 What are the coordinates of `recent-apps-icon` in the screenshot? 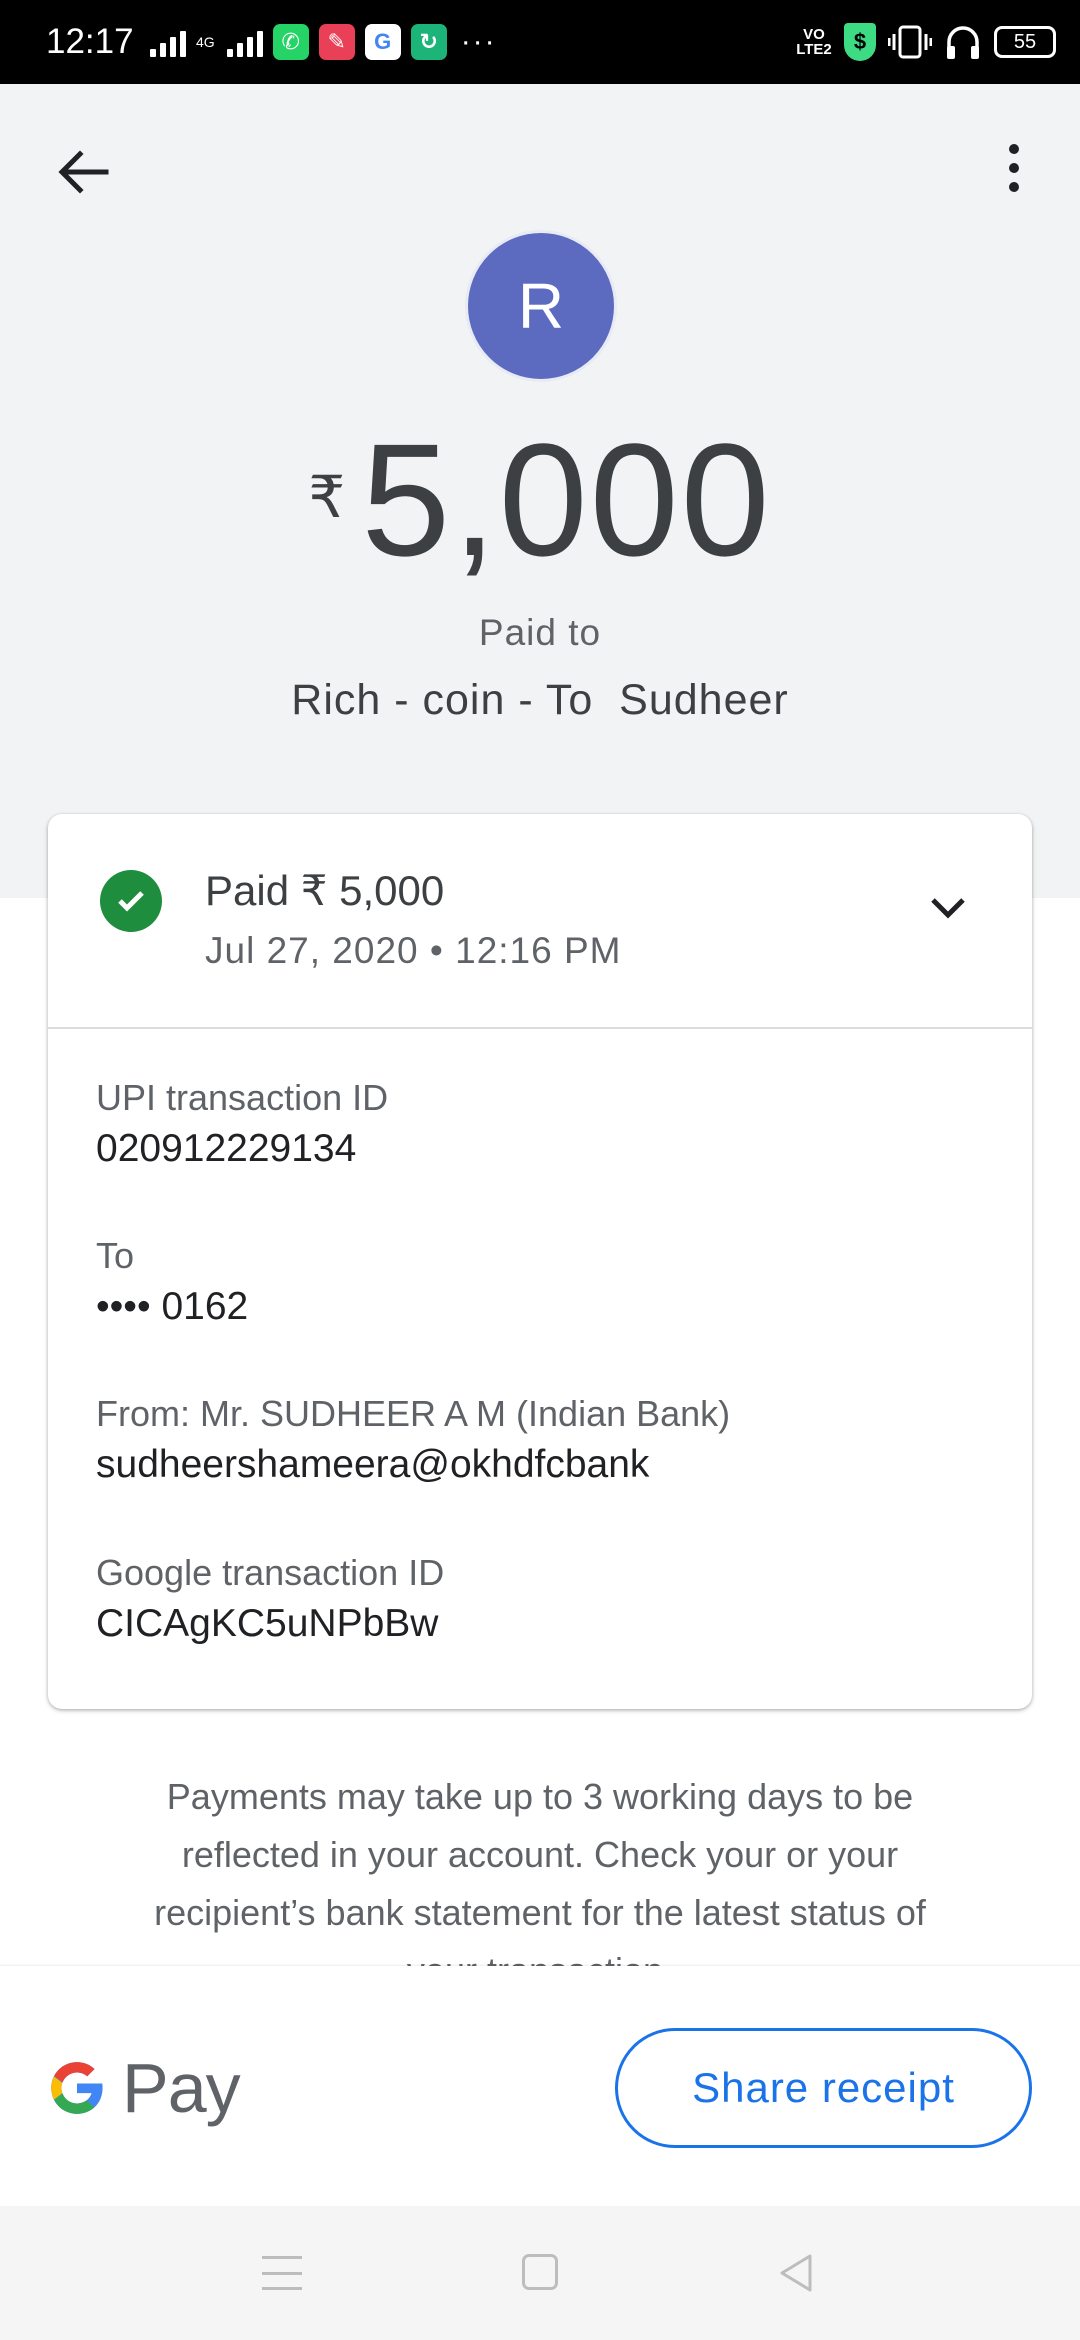 It's located at (282, 2273).